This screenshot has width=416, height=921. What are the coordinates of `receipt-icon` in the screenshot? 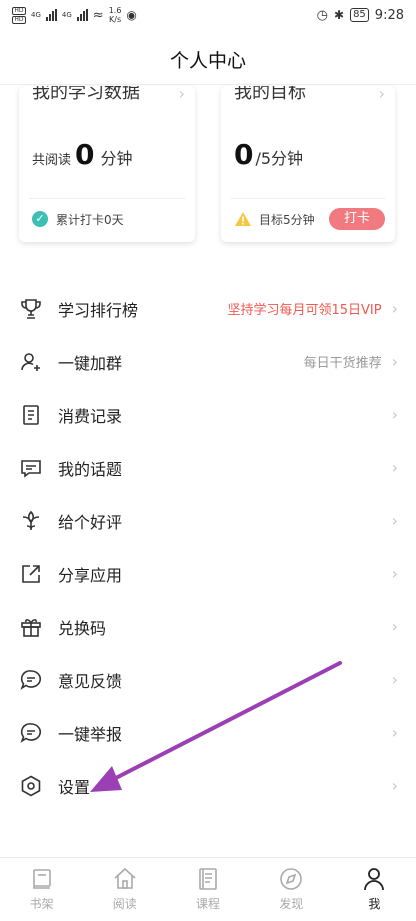 It's located at (31, 415).